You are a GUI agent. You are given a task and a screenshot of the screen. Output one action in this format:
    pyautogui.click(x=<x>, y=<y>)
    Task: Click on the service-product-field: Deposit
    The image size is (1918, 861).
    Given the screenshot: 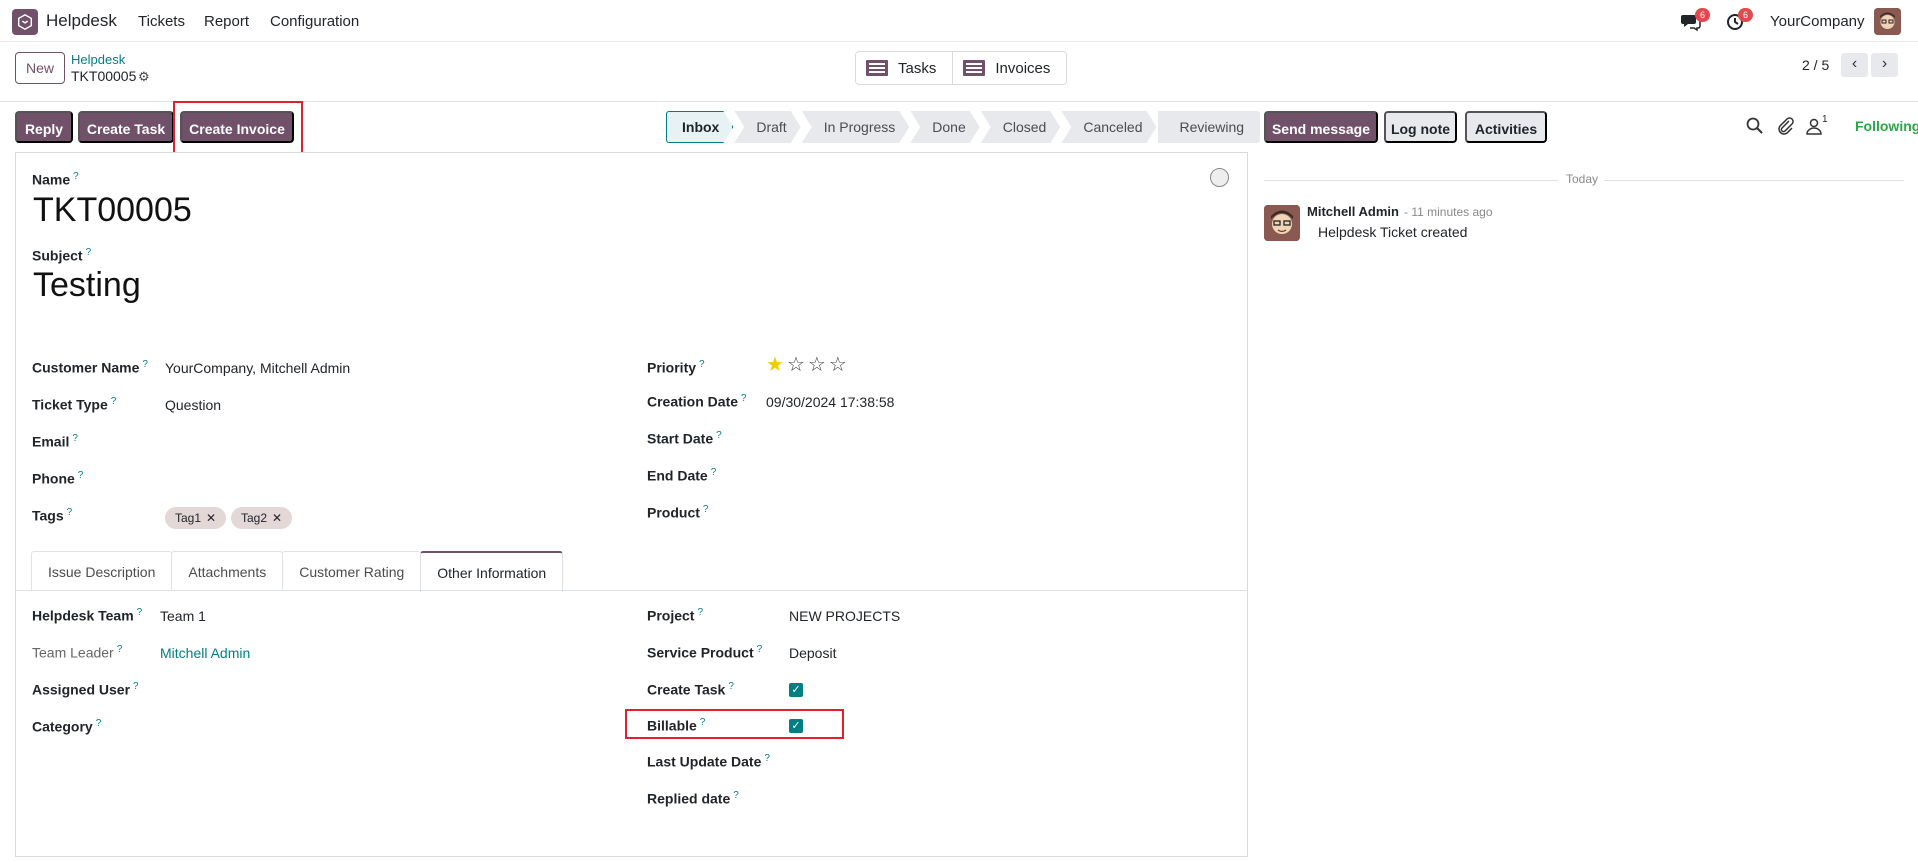 What is the action you would take?
    pyautogui.click(x=812, y=653)
    